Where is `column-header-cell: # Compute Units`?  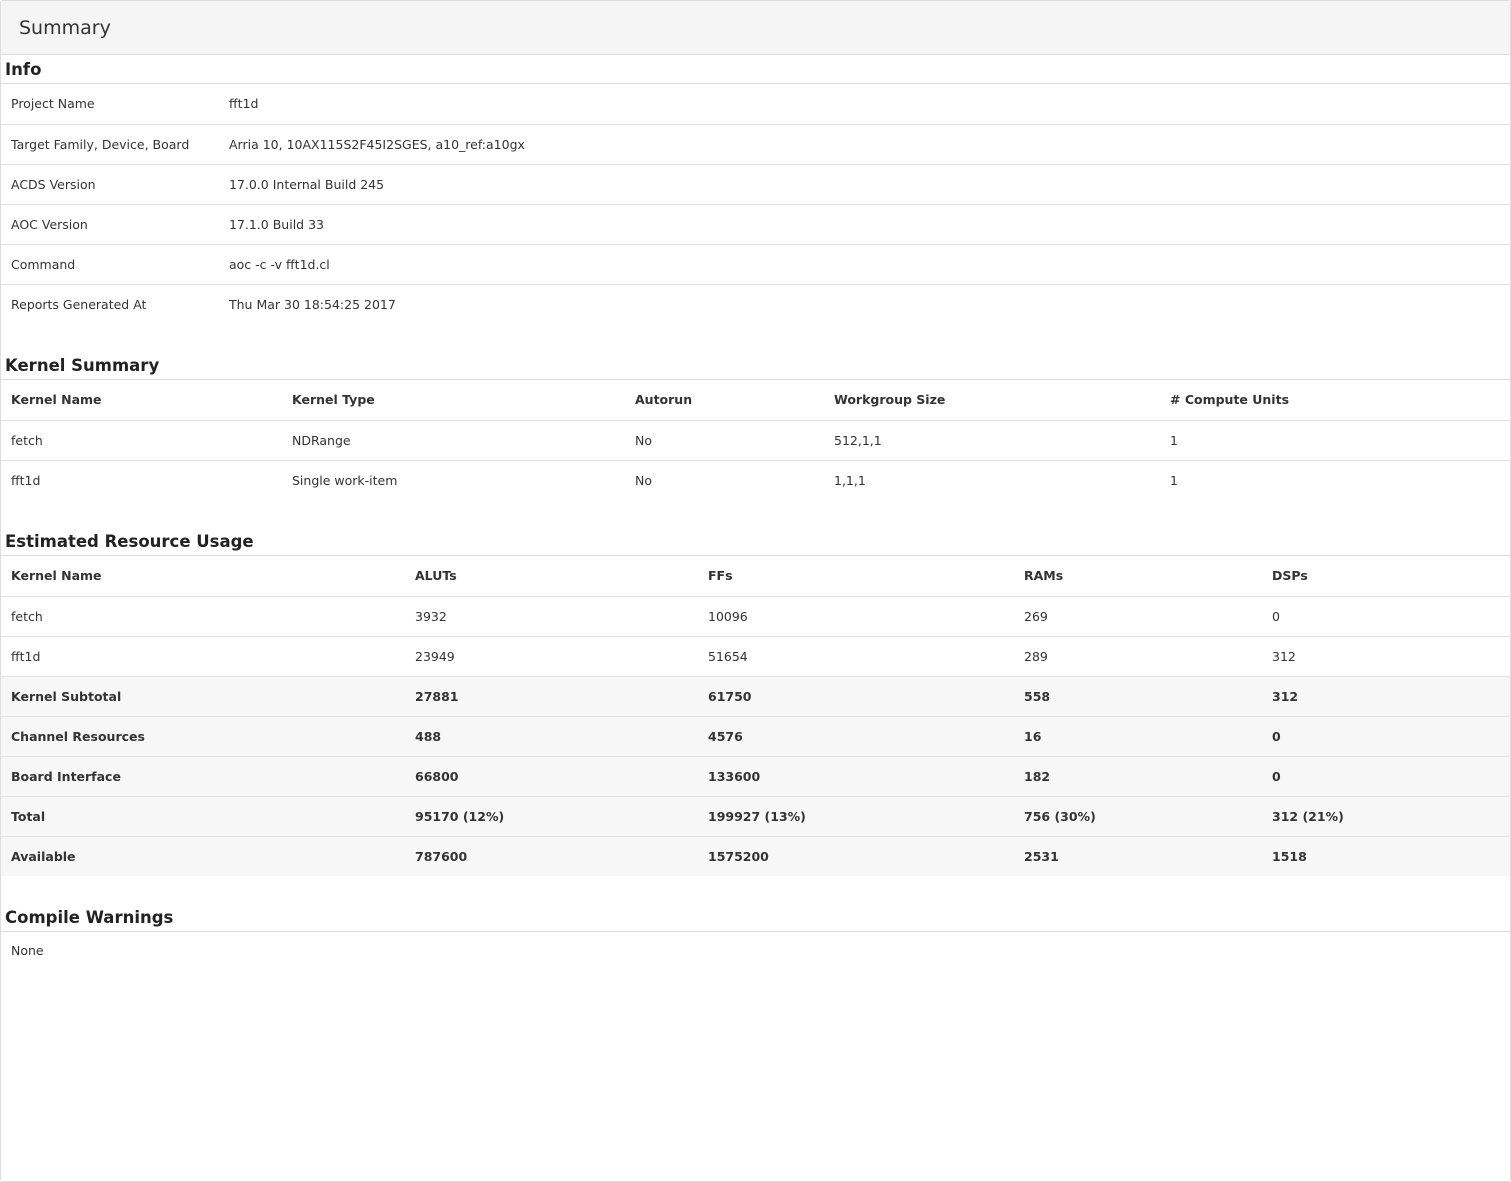 column-header-cell: # Compute Units is located at coordinates (1335, 400).